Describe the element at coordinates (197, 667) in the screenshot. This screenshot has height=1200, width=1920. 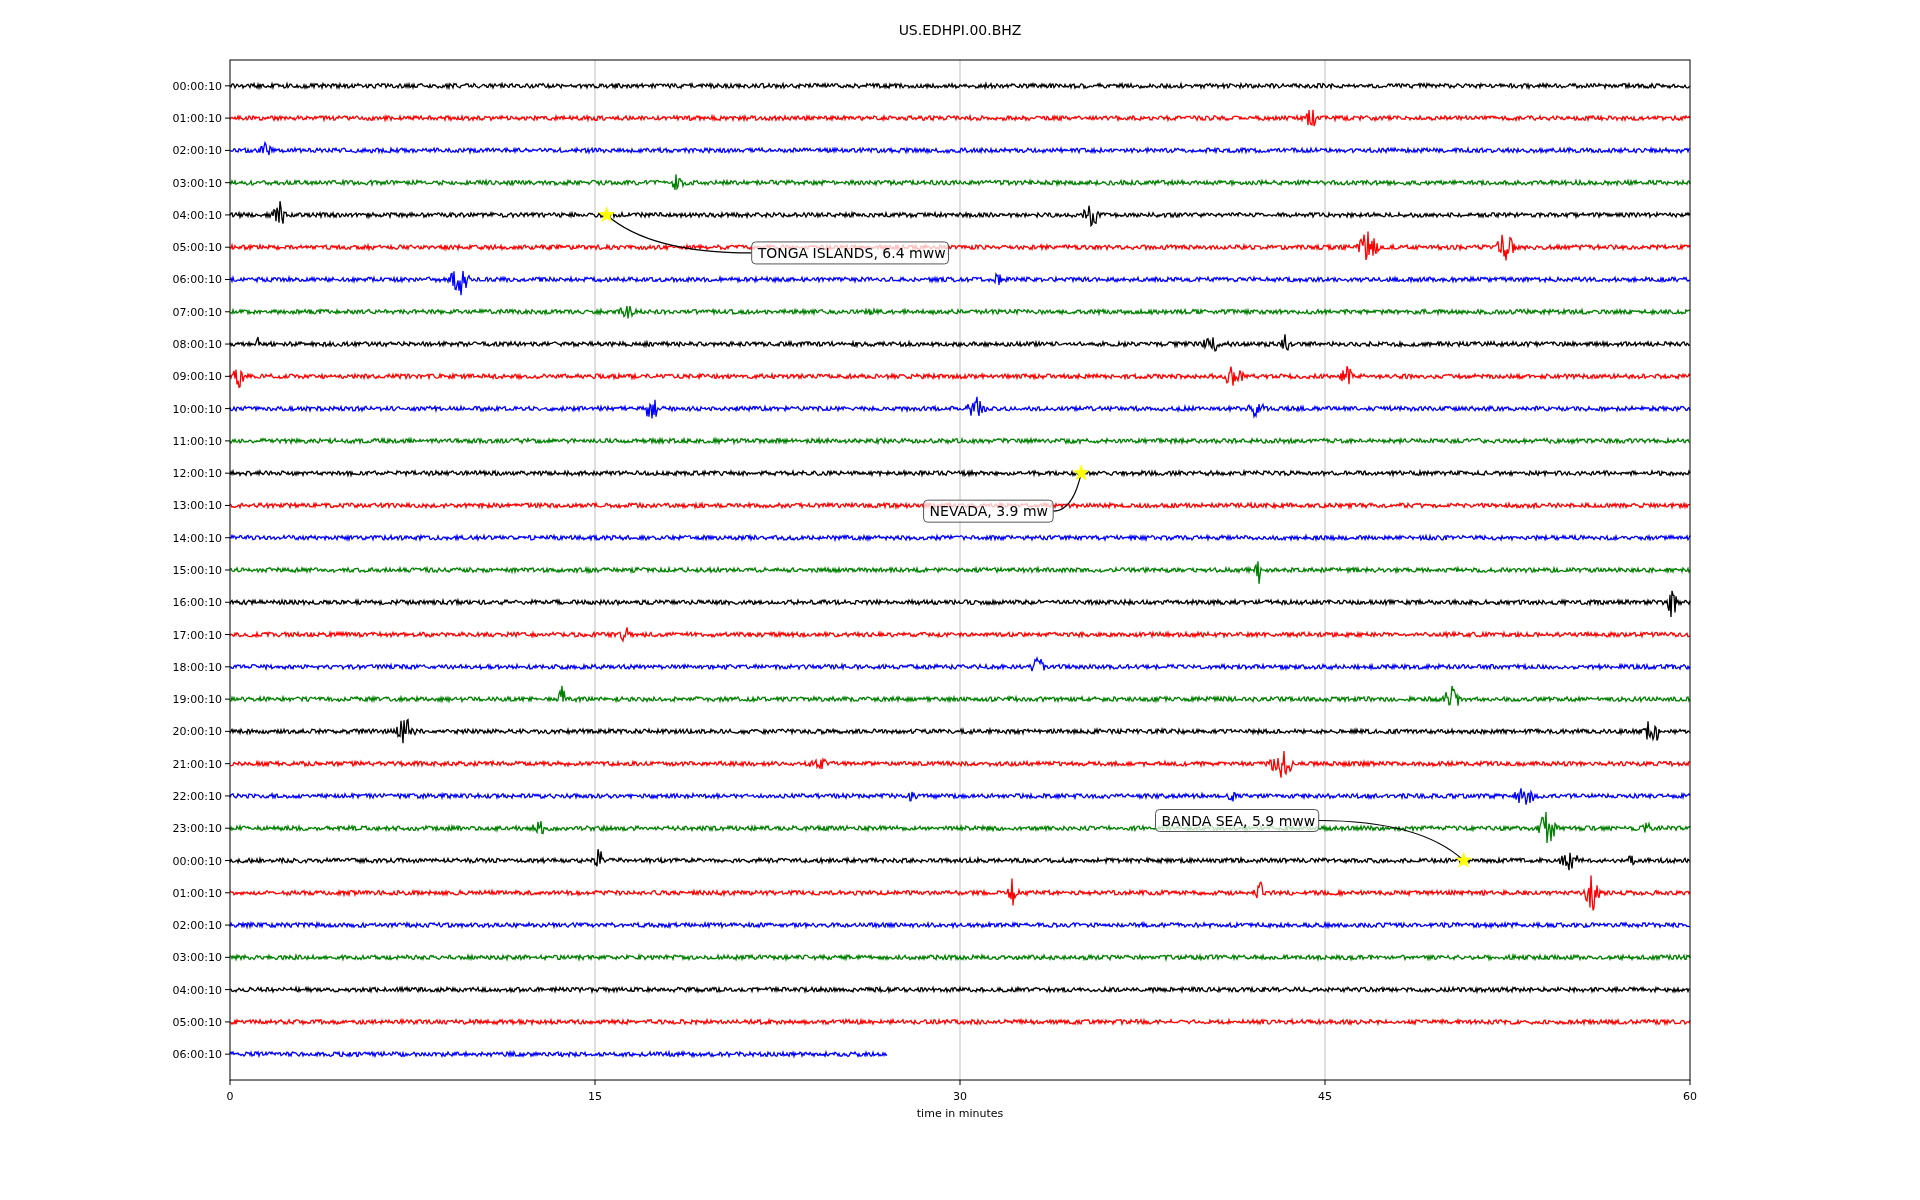
I see `tick-label: 18:00:10` at that location.